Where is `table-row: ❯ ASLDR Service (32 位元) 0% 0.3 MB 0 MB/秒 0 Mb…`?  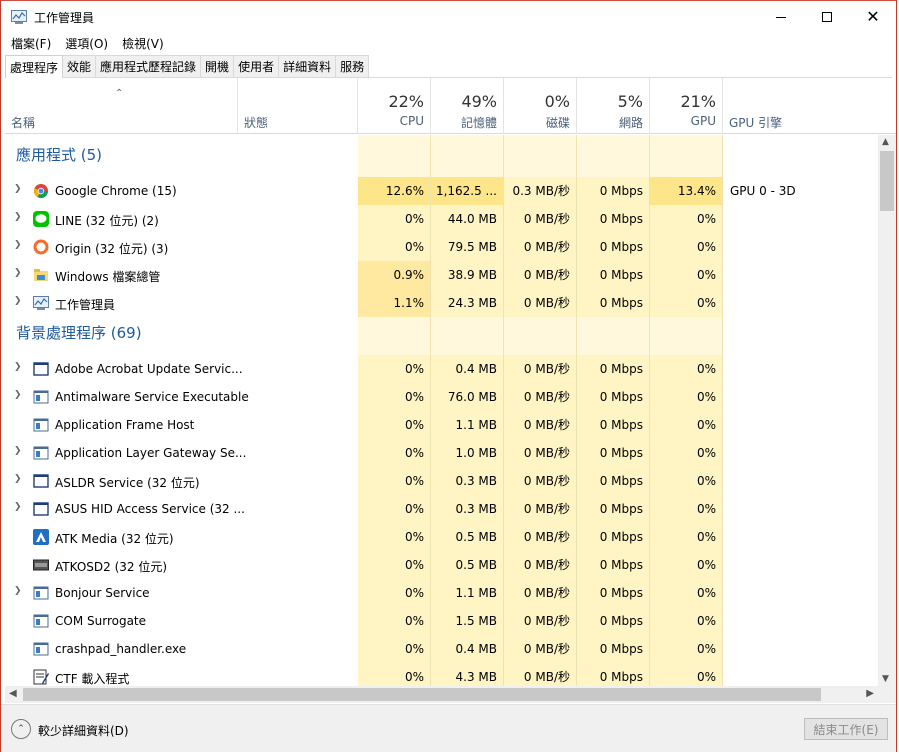 table-row: ❯ ASLDR Service (32 位元) 0% 0.3 MB 0 MB/秒 0 Mb… is located at coordinates (441, 481).